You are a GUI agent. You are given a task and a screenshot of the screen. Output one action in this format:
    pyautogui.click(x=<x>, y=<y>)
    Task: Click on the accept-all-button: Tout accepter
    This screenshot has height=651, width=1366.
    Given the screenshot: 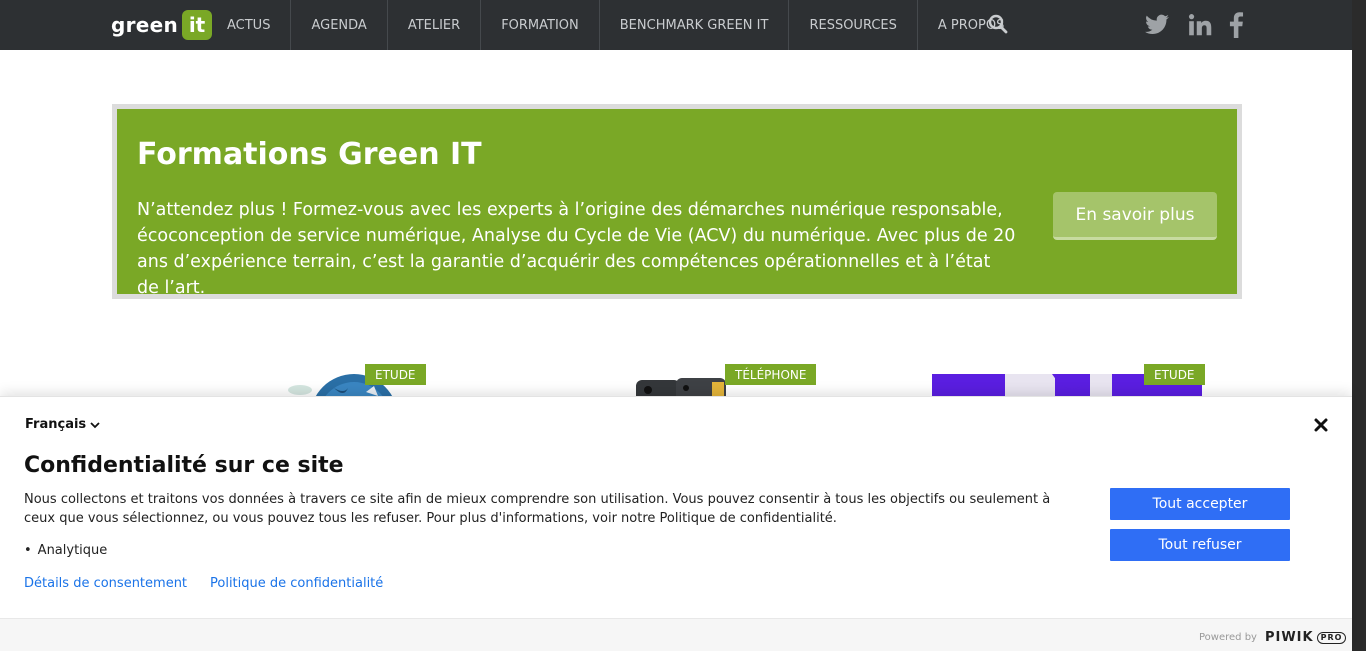 What is the action you would take?
    pyautogui.click(x=1200, y=504)
    